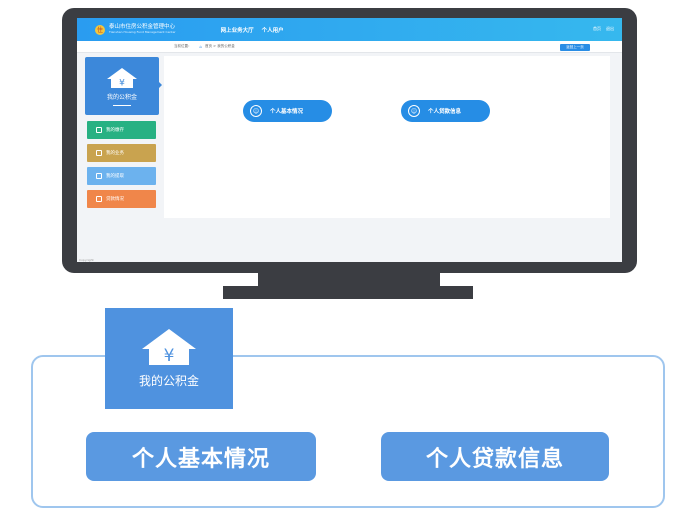  What do you see at coordinates (201, 46) in the screenshot?
I see `home-icon: ⌂` at bounding box center [201, 46].